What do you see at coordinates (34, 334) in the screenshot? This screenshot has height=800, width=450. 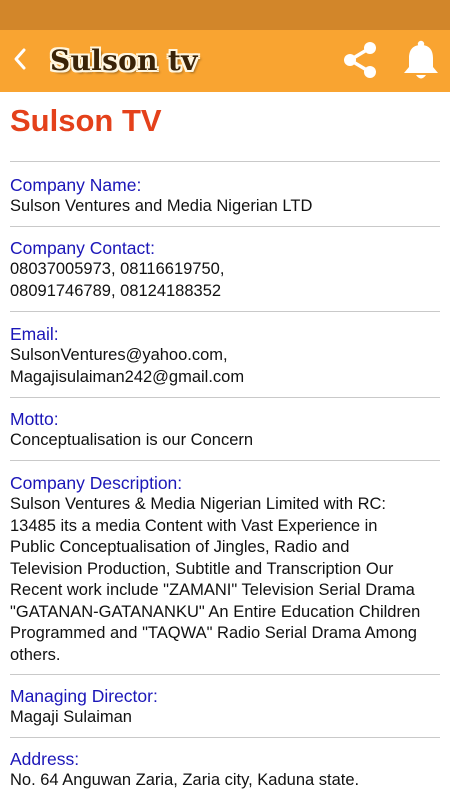 I see `email-label: Email:` at bounding box center [34, 334].